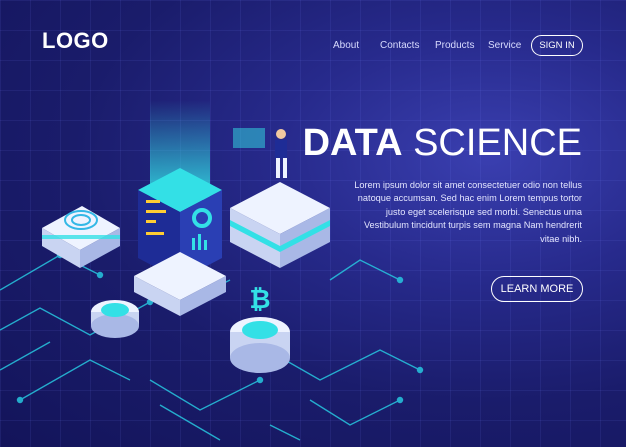 The height and width of the screenshot is (447, 626). Describe the element at coordinates (346, 45) in the screenshot. I see `nav-about: About` at that location.